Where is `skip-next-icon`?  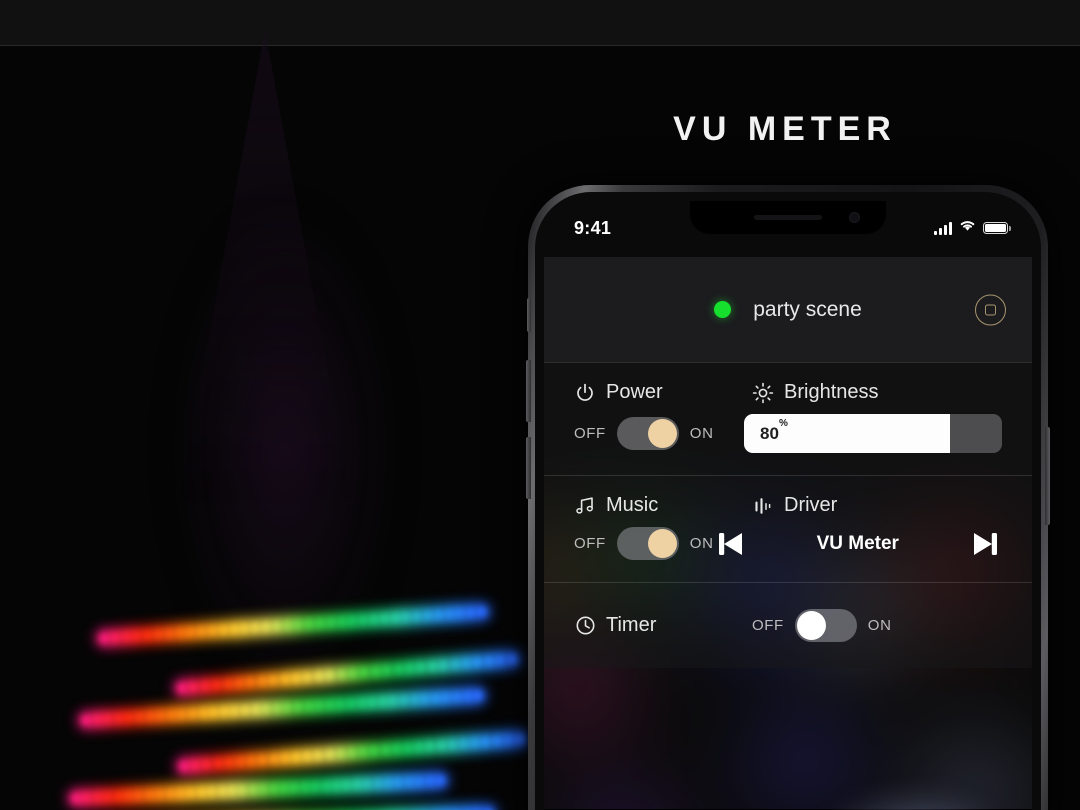
skip-next-icon is located at coordinates (985, 544).